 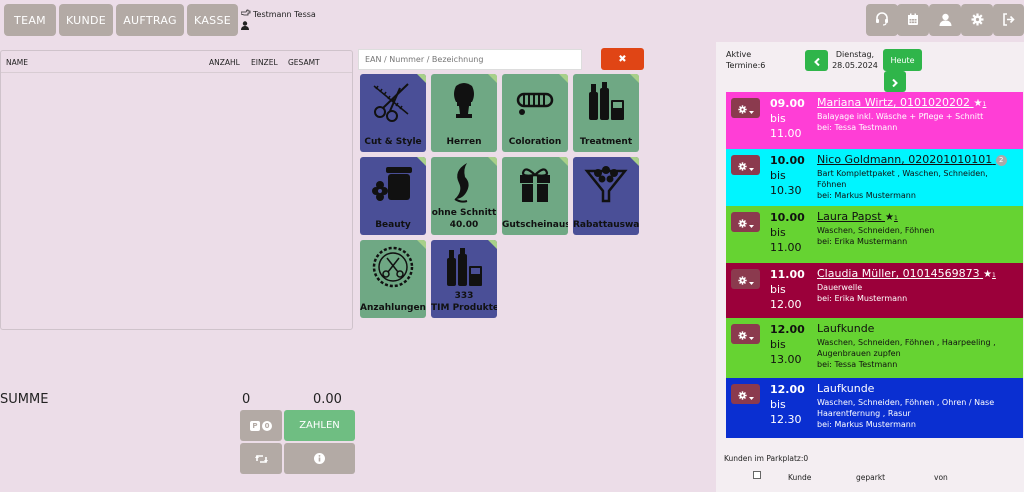 I want to click on aktive-label: Aktive, so click(x=739, y=54).